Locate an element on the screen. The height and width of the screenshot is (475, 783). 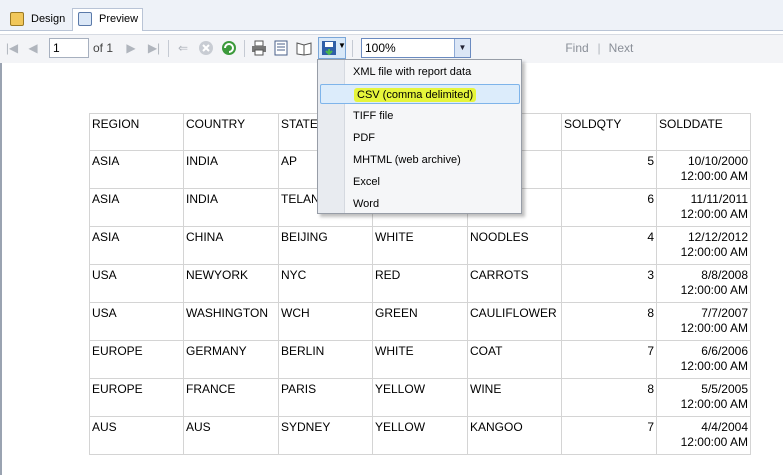
table-cell: WCH is located at coordinates (325, 321).